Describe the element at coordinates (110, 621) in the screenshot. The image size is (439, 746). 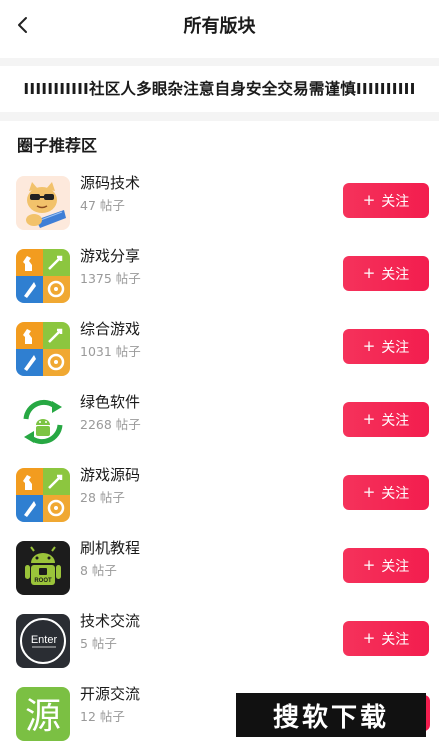
I see `board-name: 技术交流` at that location.